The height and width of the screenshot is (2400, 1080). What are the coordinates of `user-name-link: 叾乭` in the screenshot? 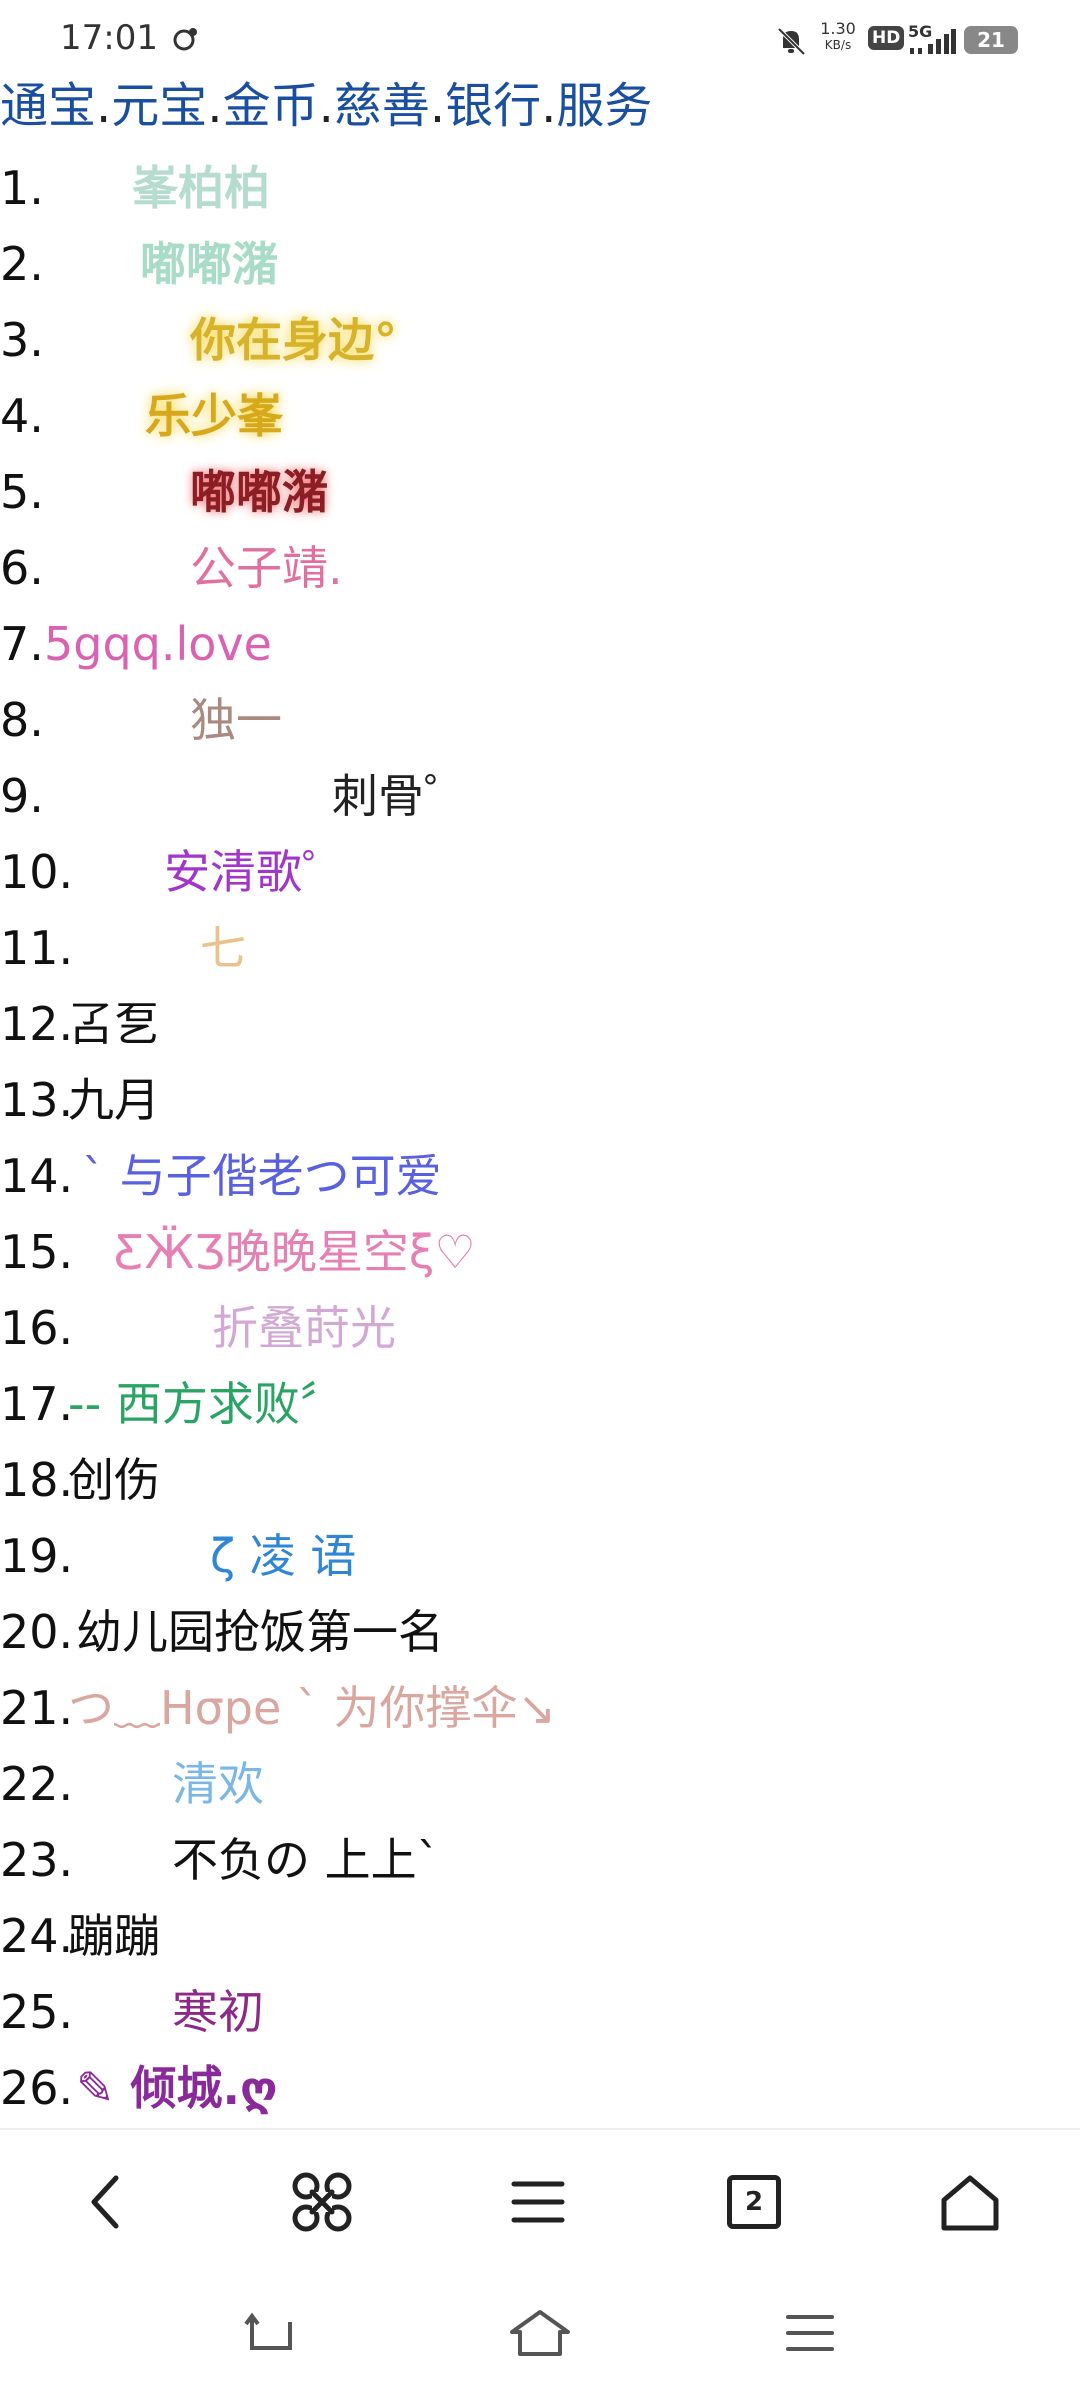 It's located at (114, 1024).